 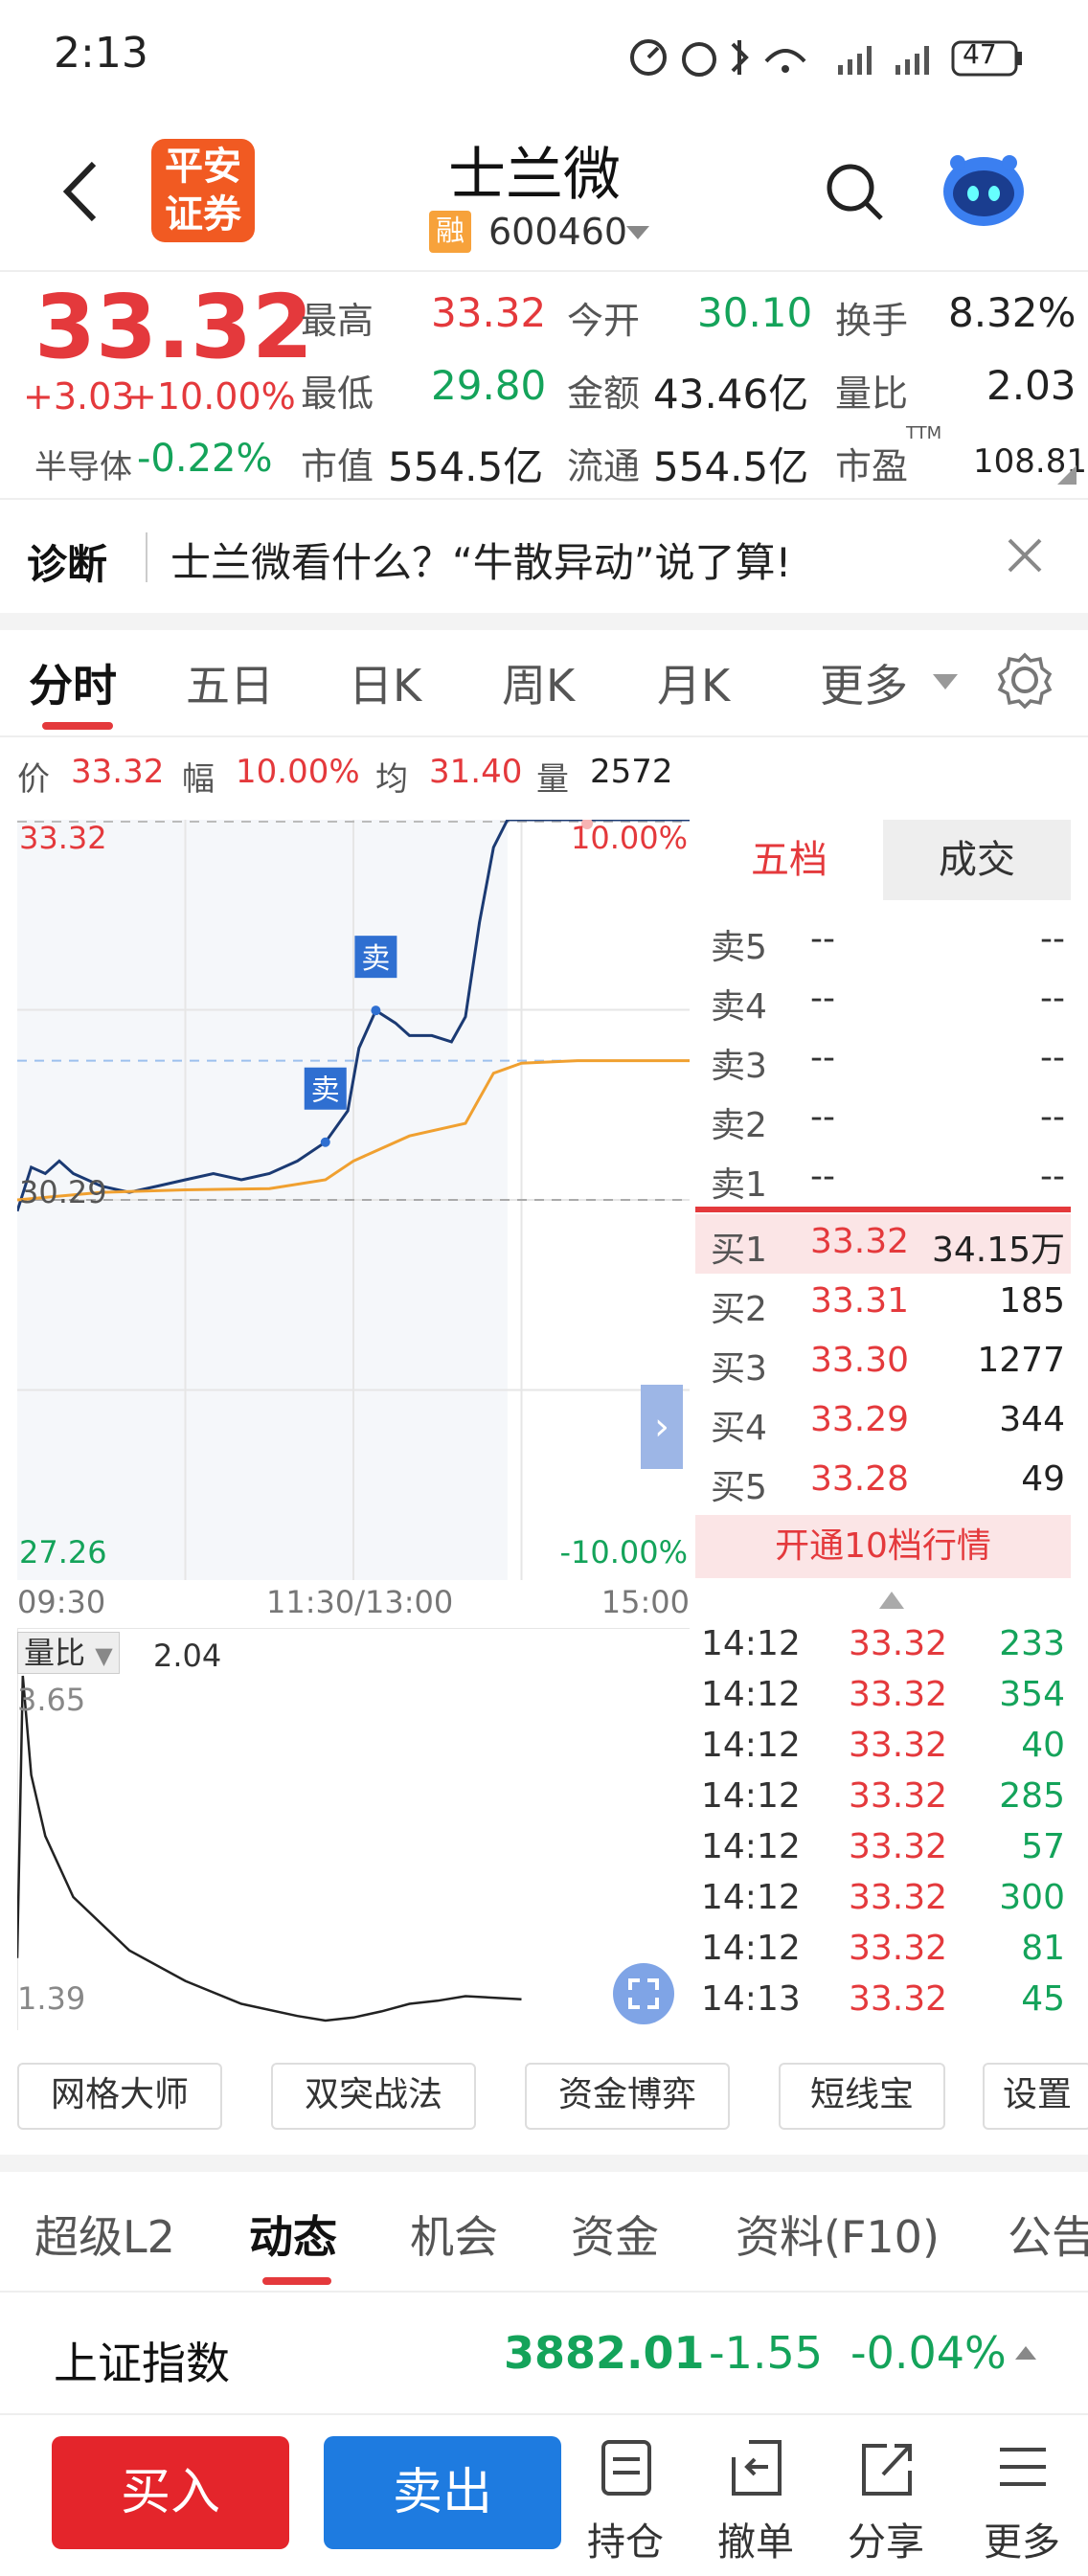 I want to click on robot-assistant-icon, so click(x=984, y=189).